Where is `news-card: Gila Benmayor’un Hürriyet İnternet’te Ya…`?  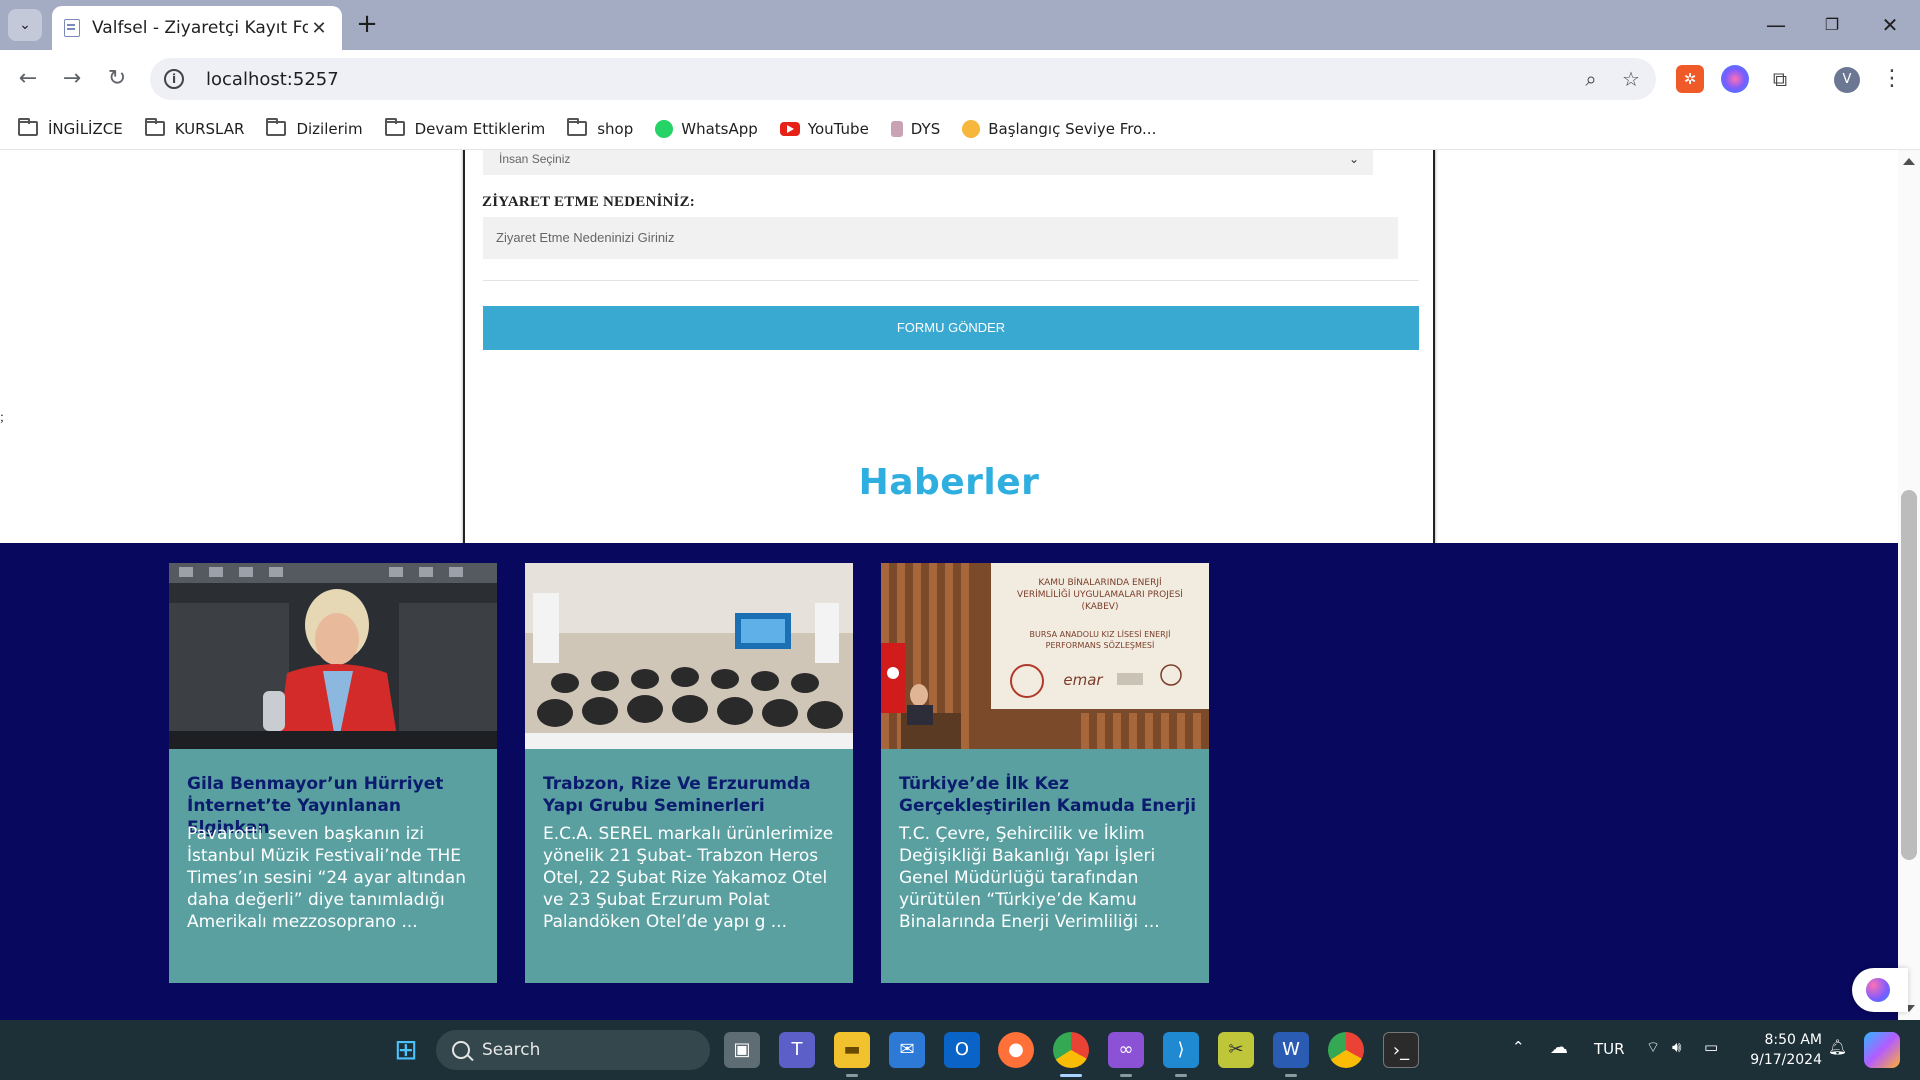
news-card: Gila Benmayor’un Hürriyet İnternet’te Ya… is located at coordinates (333, 773).